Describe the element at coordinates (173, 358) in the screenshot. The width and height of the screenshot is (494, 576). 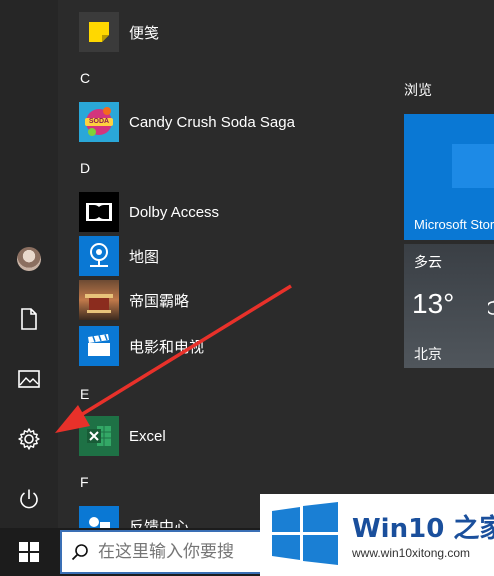
I see `red-arrow-annotation` at that location.